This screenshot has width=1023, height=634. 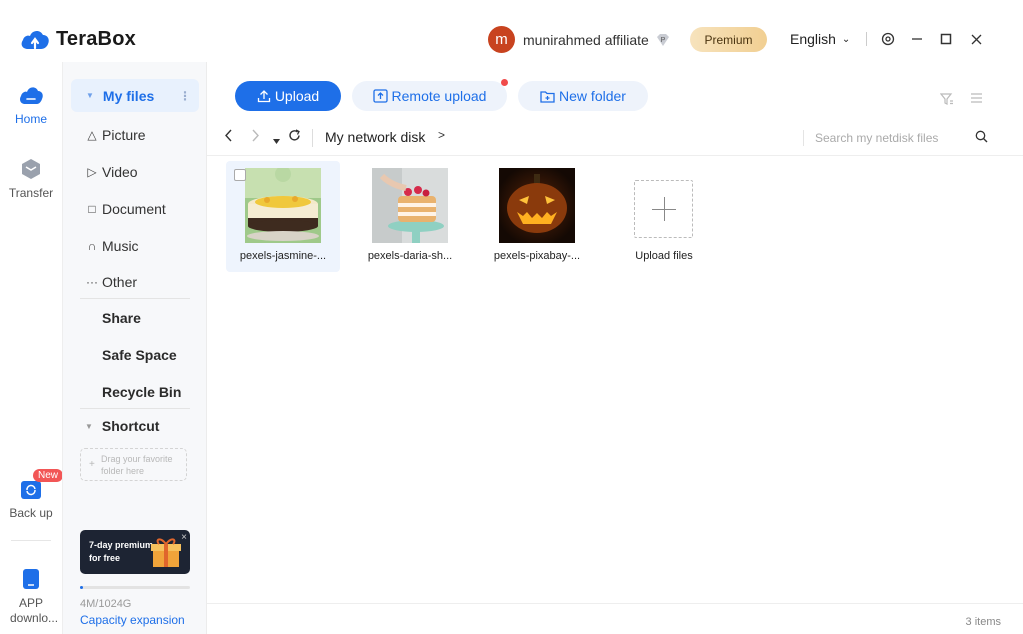 I want to click on sidebar-item-other: ··· Other, so click(x=111, y=282).